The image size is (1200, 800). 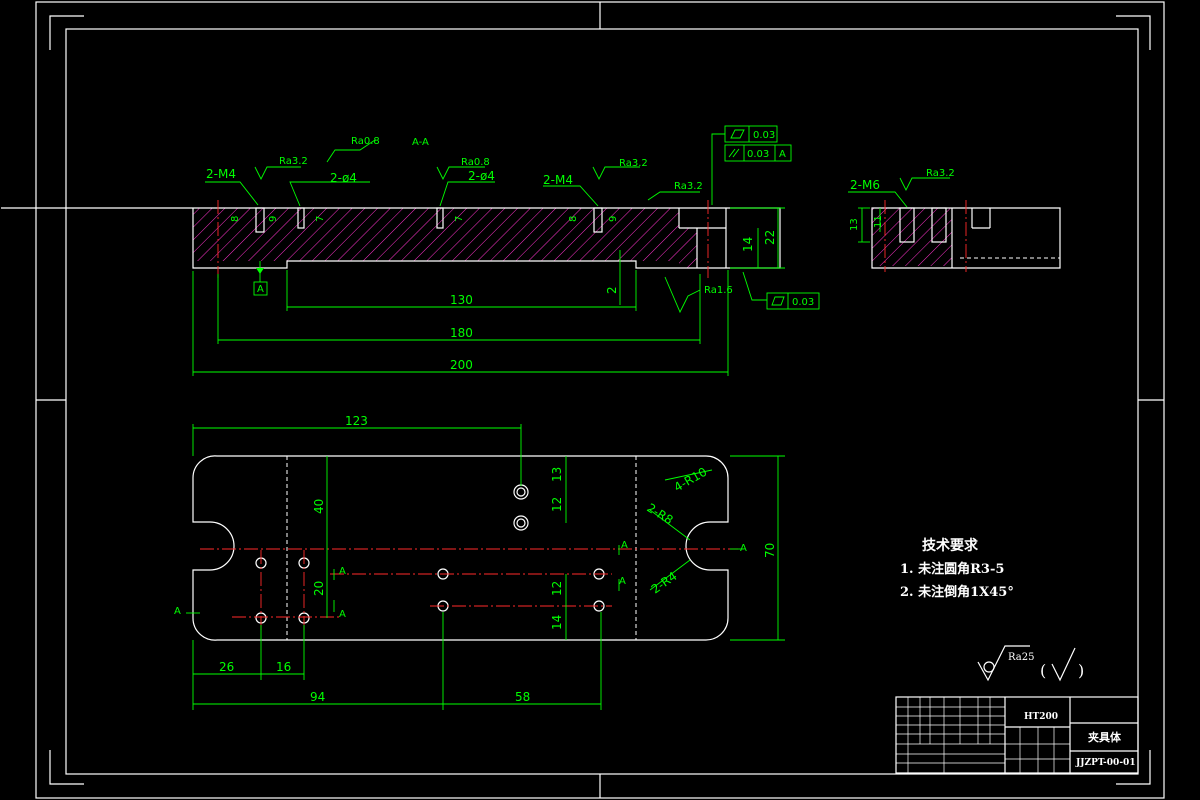 I want to click on plan-dim-20: 20, so click(x=319, y=588).